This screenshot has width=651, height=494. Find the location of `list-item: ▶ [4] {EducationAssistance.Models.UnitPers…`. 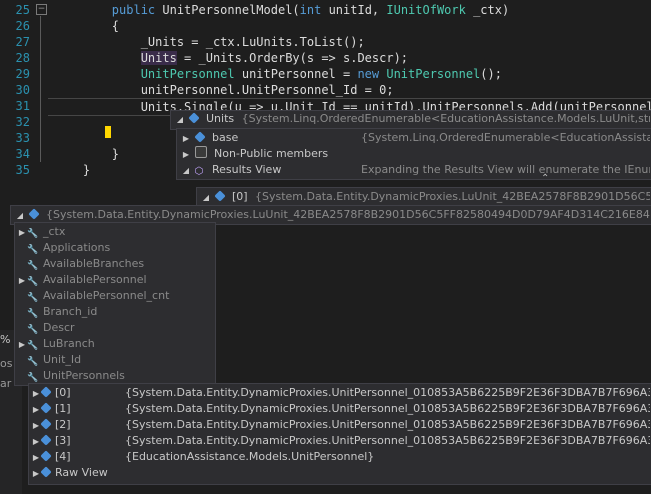

list-item: ▶ [4] {EducationAssistance.Models.UnitPers… is located at coordinates (340, 457).